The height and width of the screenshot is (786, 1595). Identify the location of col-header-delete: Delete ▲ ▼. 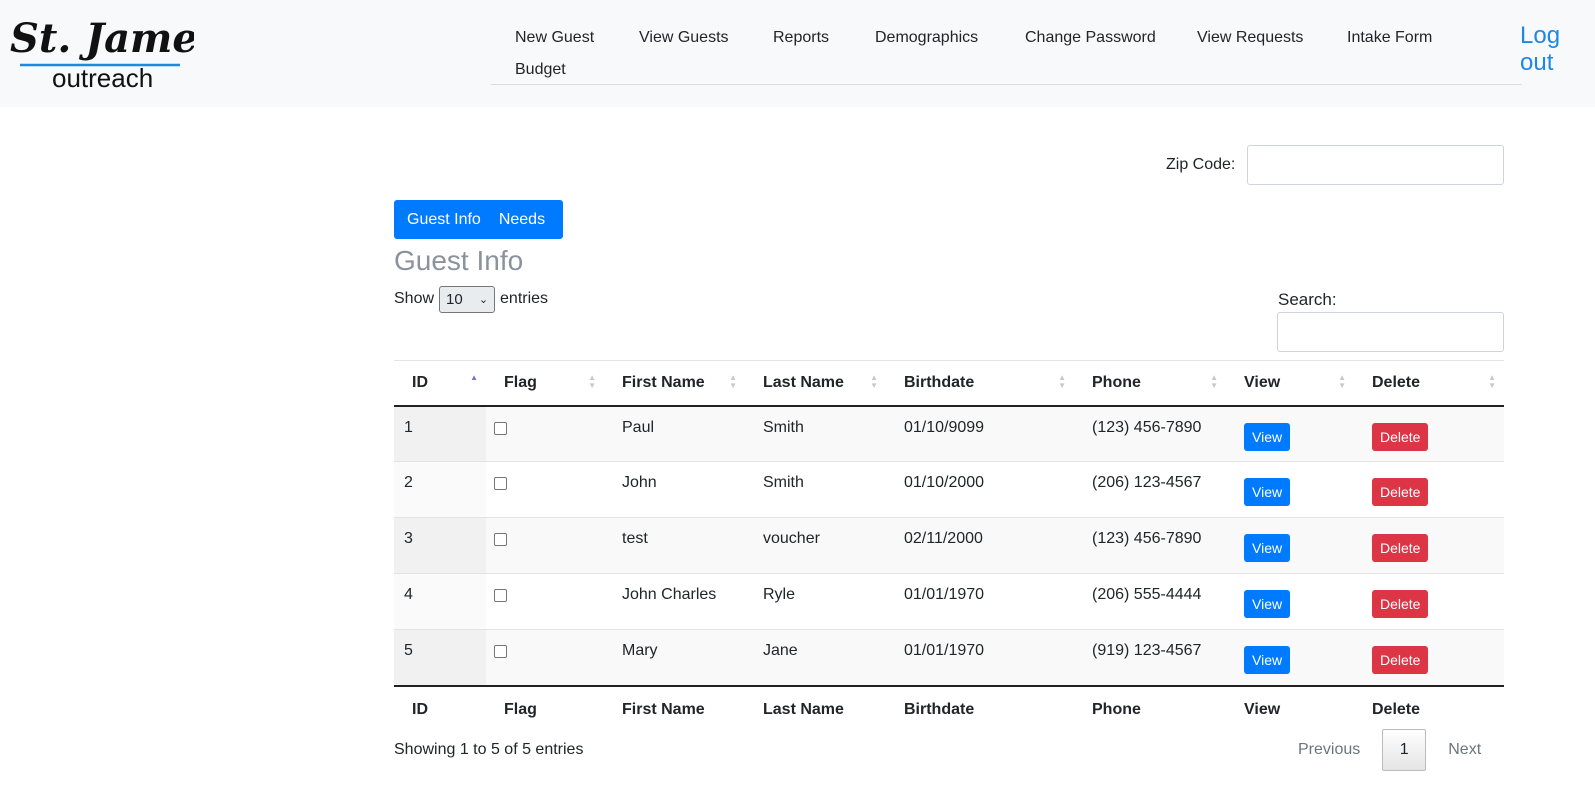
(1429, 383).